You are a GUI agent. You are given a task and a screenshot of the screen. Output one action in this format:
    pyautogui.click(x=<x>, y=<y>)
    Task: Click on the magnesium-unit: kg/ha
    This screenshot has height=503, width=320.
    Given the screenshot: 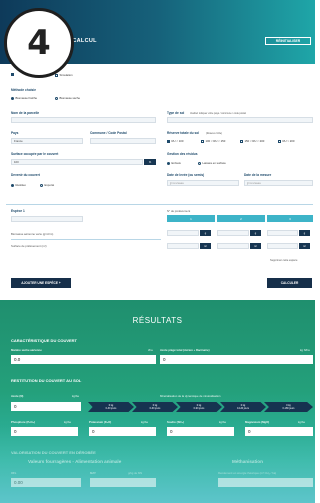 What is the action you would take?
    pyautogui.click(x=301, y=422)
    